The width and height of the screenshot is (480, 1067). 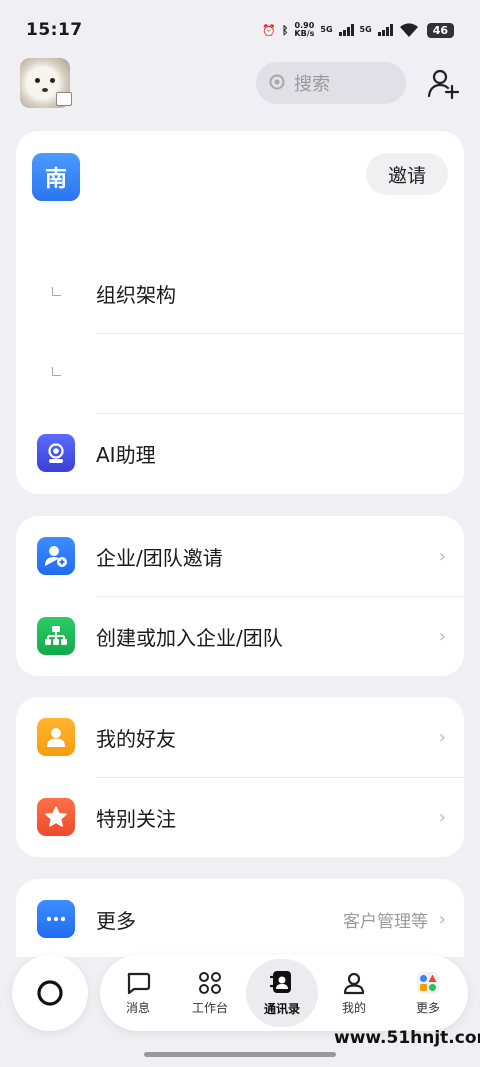 I want to click on tab-more: 更多, so click(x=428, y=993).